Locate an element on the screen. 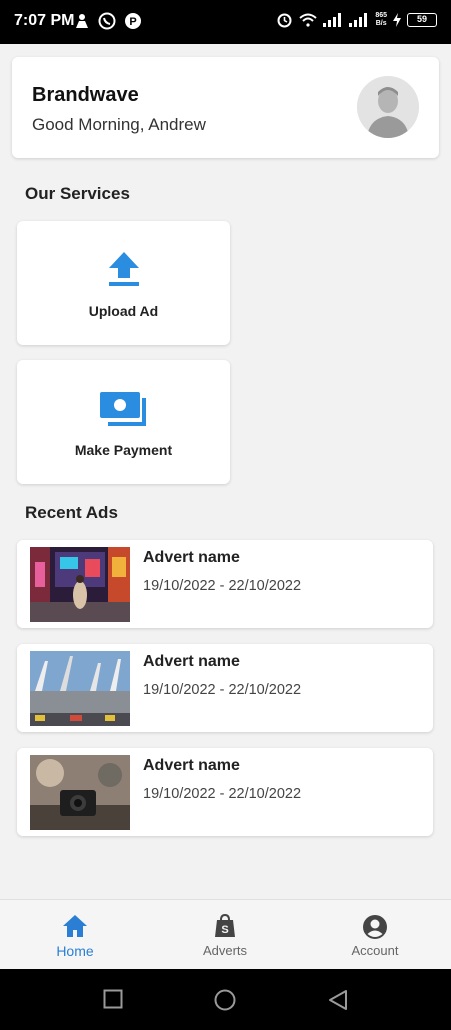 The image size is (451, 1030). signal-2-icon is located at coordinates (358, 19).